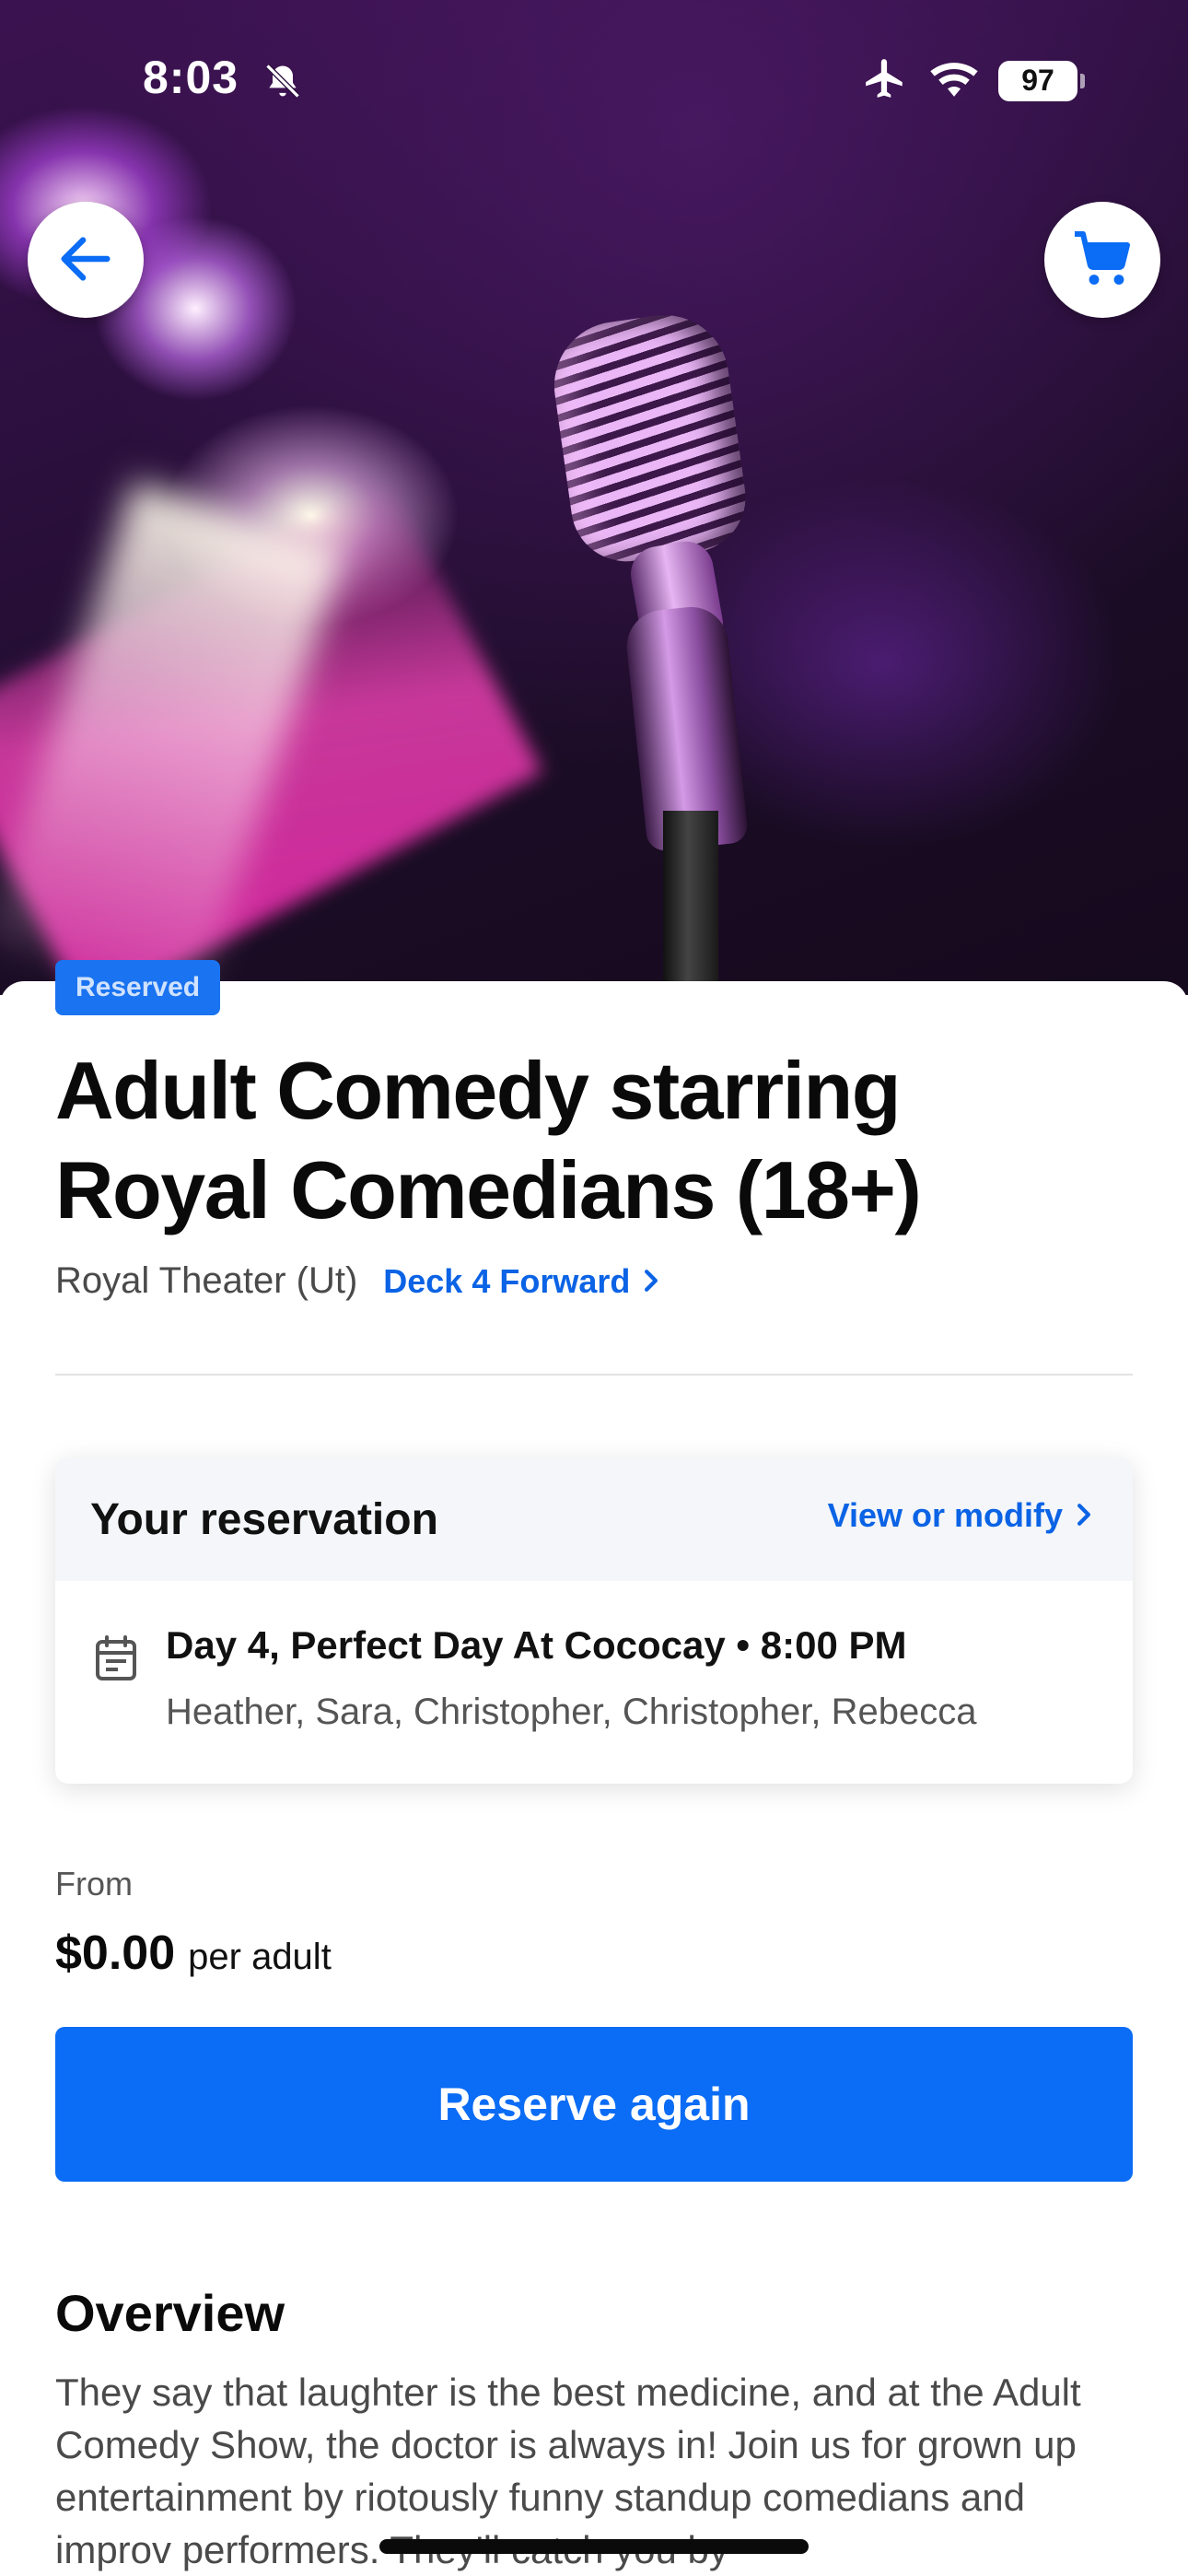  What do you see at coordinates (1041, 80) in the screenshot?
I see `battery-icon: 97` at bounding box center [1041, 80].